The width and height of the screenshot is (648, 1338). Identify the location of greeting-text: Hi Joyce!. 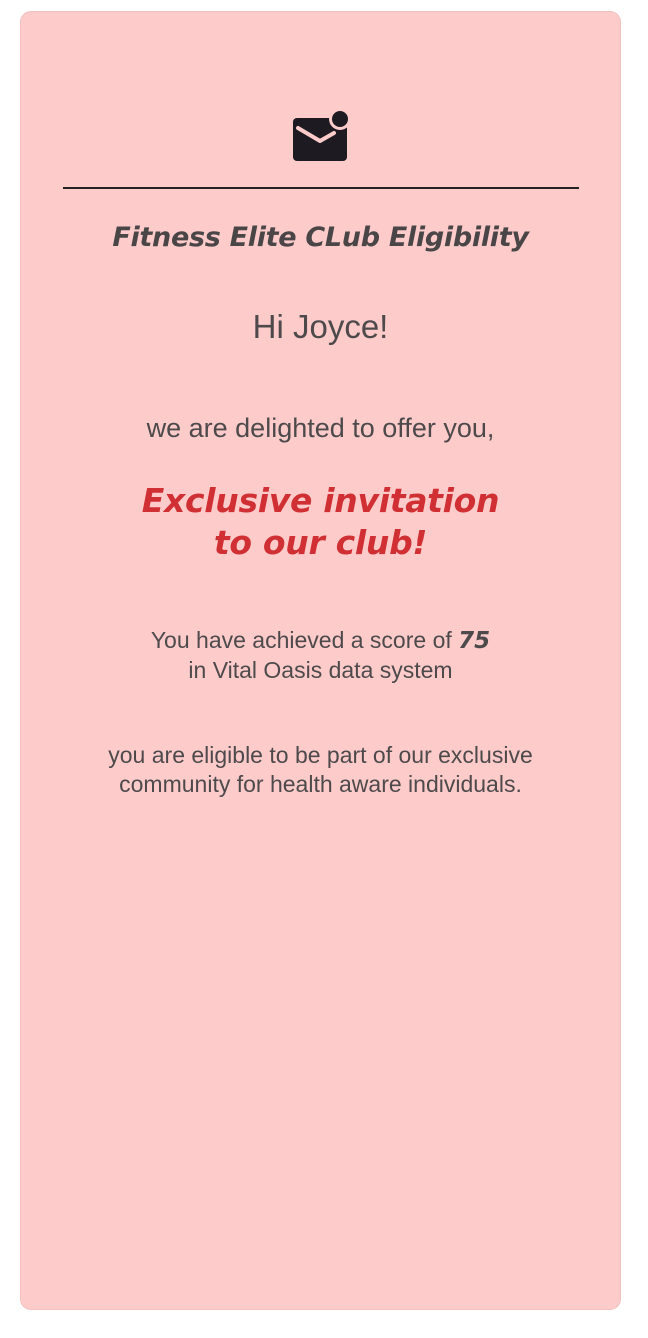
(320, 326).